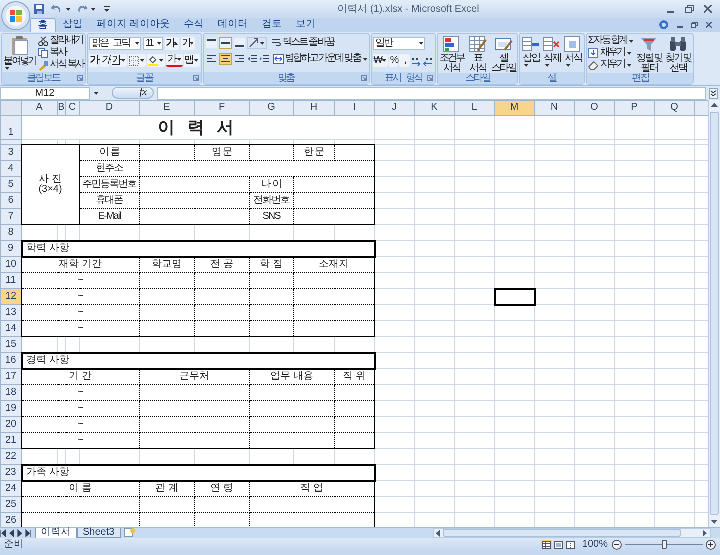  Describe the element at coordinates (552, 51) in the screenshot. I see `ribbon-button: 삭제` at that location.